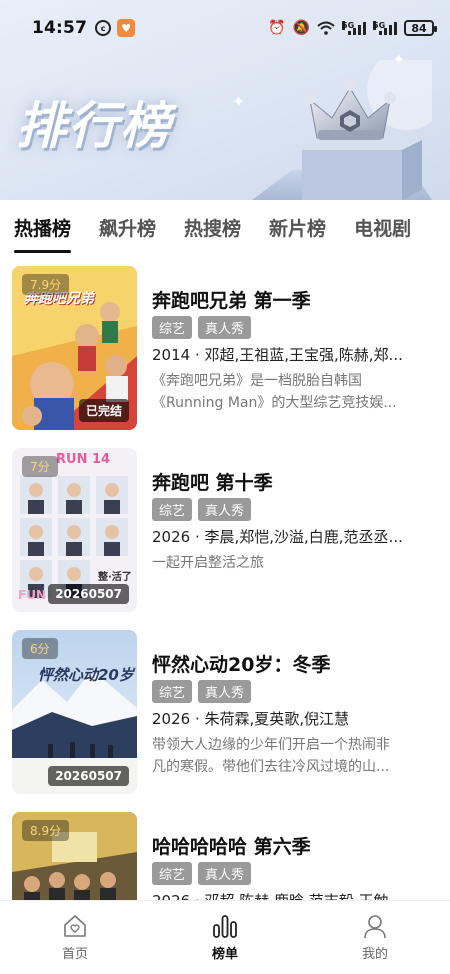 The width and height of the screenshot is (450, 974). Describe the element at coordinates (43, 233) in the screenshot. I see `tab-hot-play: 热播榜` at that location.